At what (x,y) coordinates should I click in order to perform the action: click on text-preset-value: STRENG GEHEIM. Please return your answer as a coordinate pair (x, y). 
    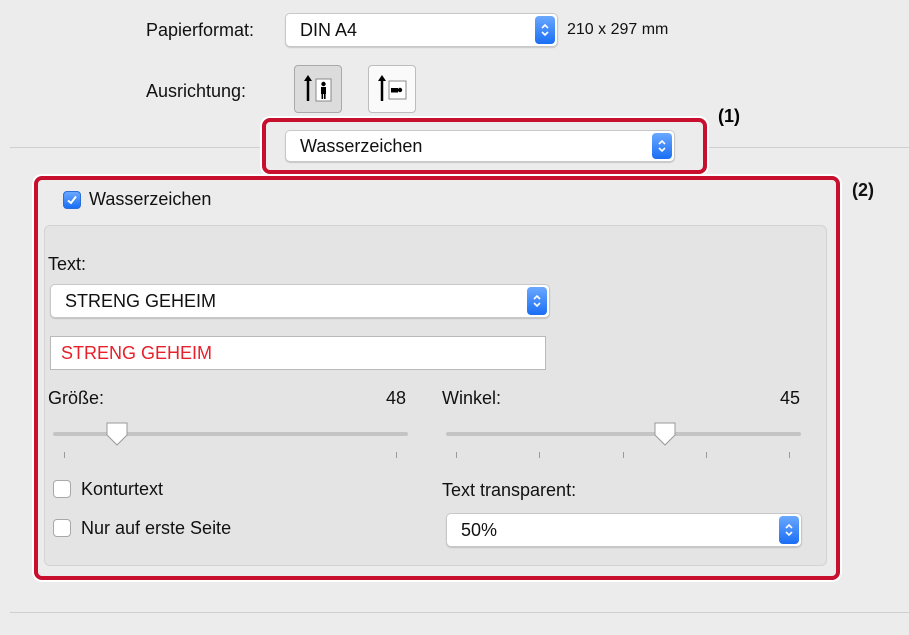
    Looking at the image, I should click on (141, 300).